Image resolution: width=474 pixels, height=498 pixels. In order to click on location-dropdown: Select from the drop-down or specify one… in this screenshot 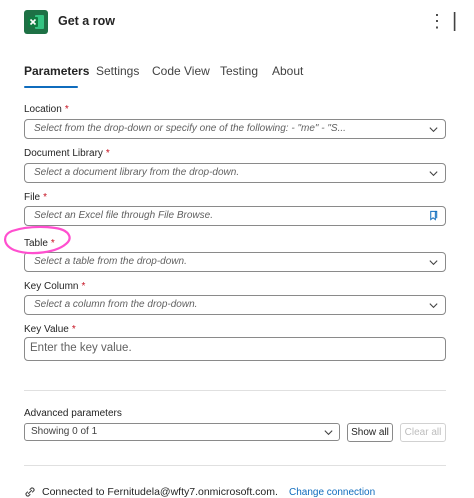, I will do `click(235, 129)`.